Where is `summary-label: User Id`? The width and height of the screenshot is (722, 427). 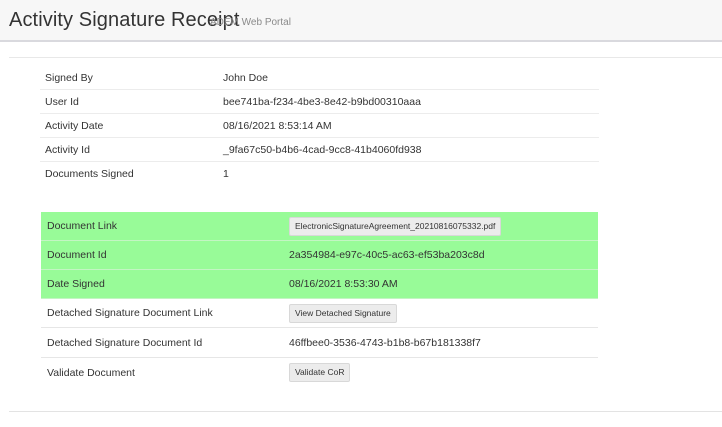 summary-label: User Id is located at coordinates (62, 101).